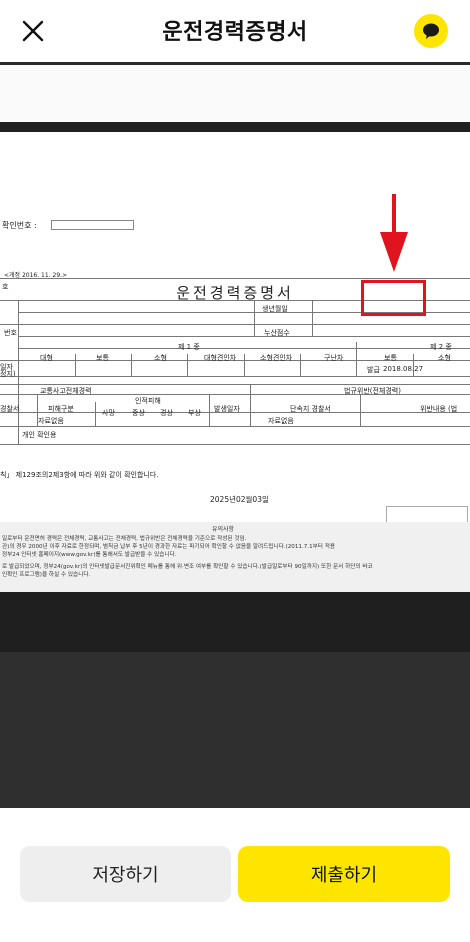  What do you see at coordinates (46, 358) in the screenshot?
I see `col-large: 대형` at bounding box center [46, 358].